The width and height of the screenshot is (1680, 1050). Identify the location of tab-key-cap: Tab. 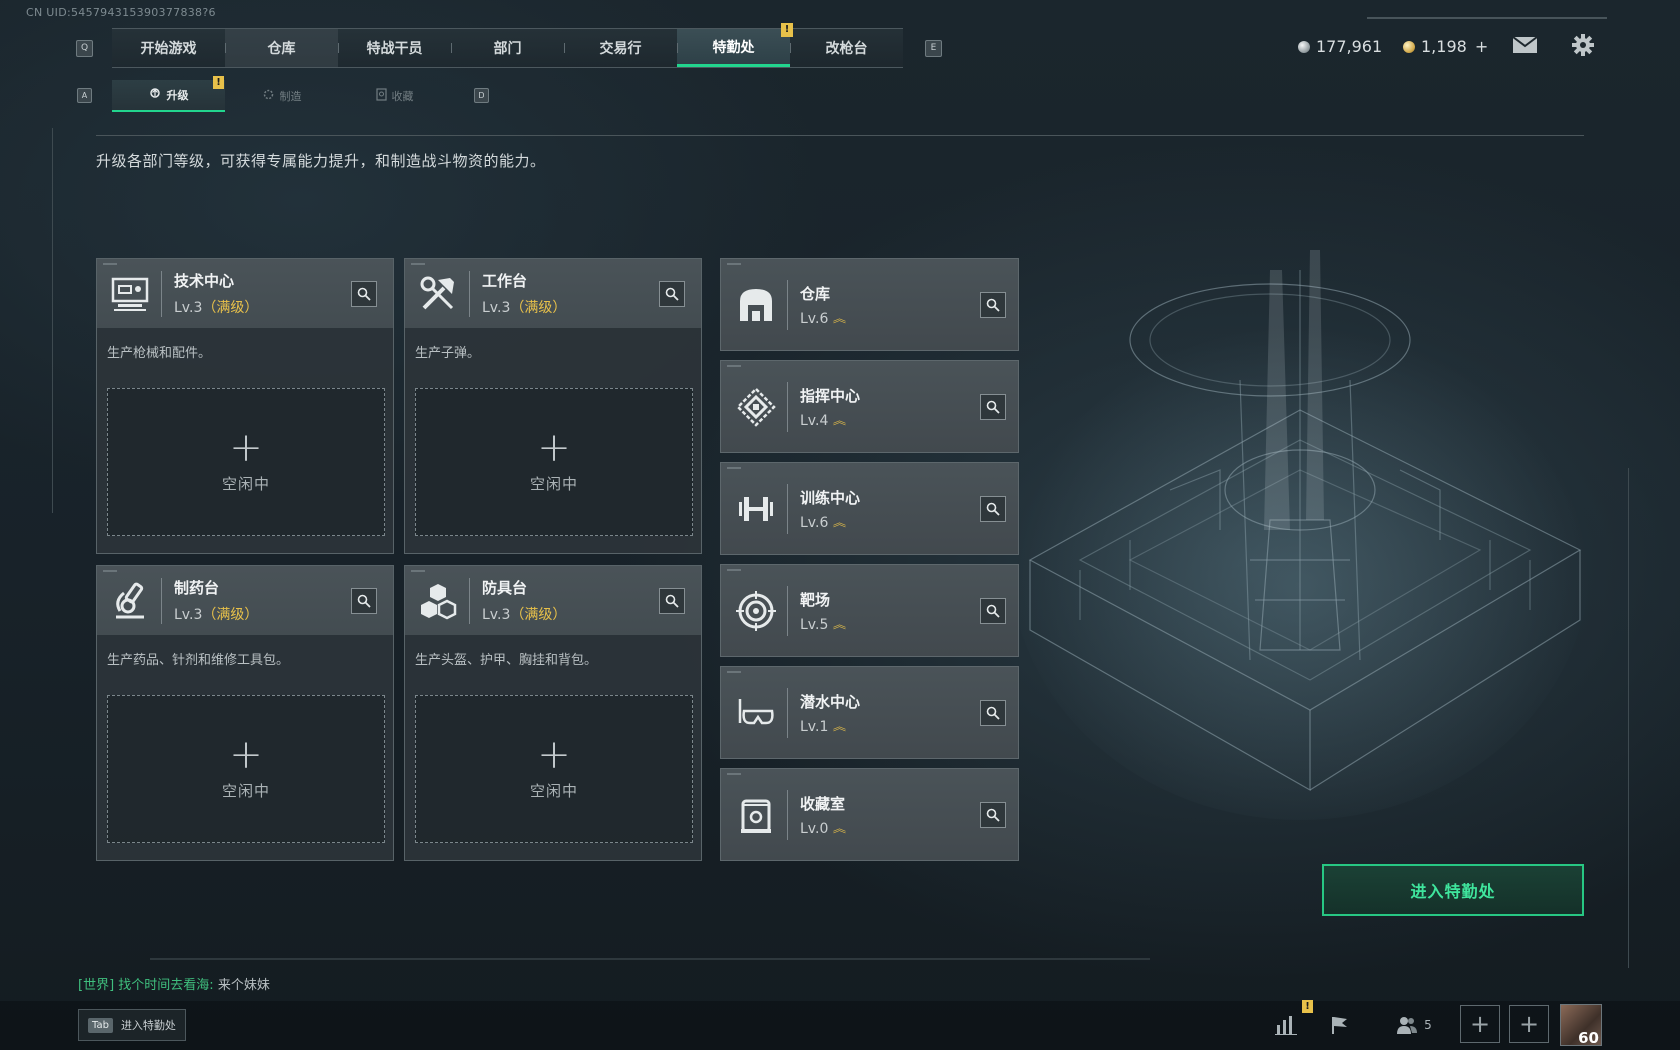
(100, 1025).